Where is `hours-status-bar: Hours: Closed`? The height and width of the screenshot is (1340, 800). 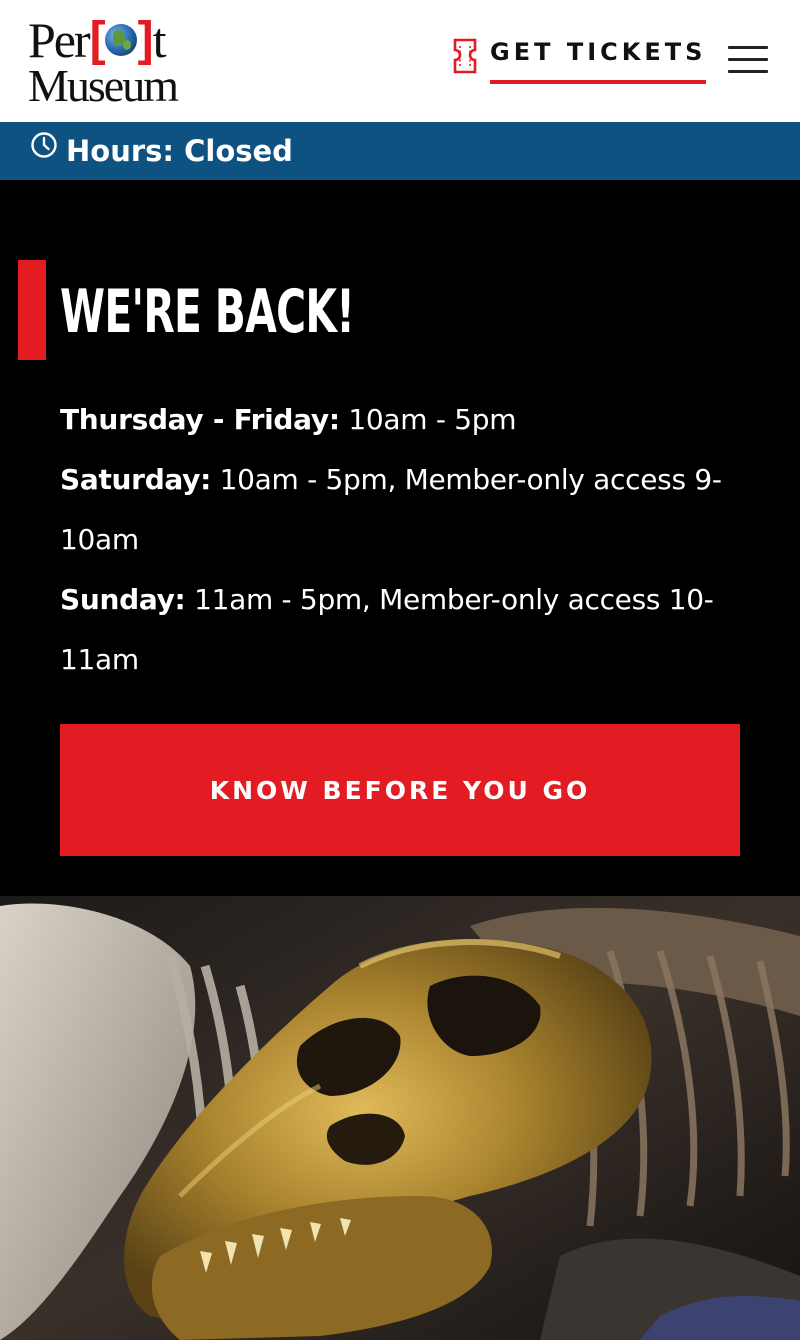
hours-status-bar: Hours: Closed is located at coordinates (400, 151).